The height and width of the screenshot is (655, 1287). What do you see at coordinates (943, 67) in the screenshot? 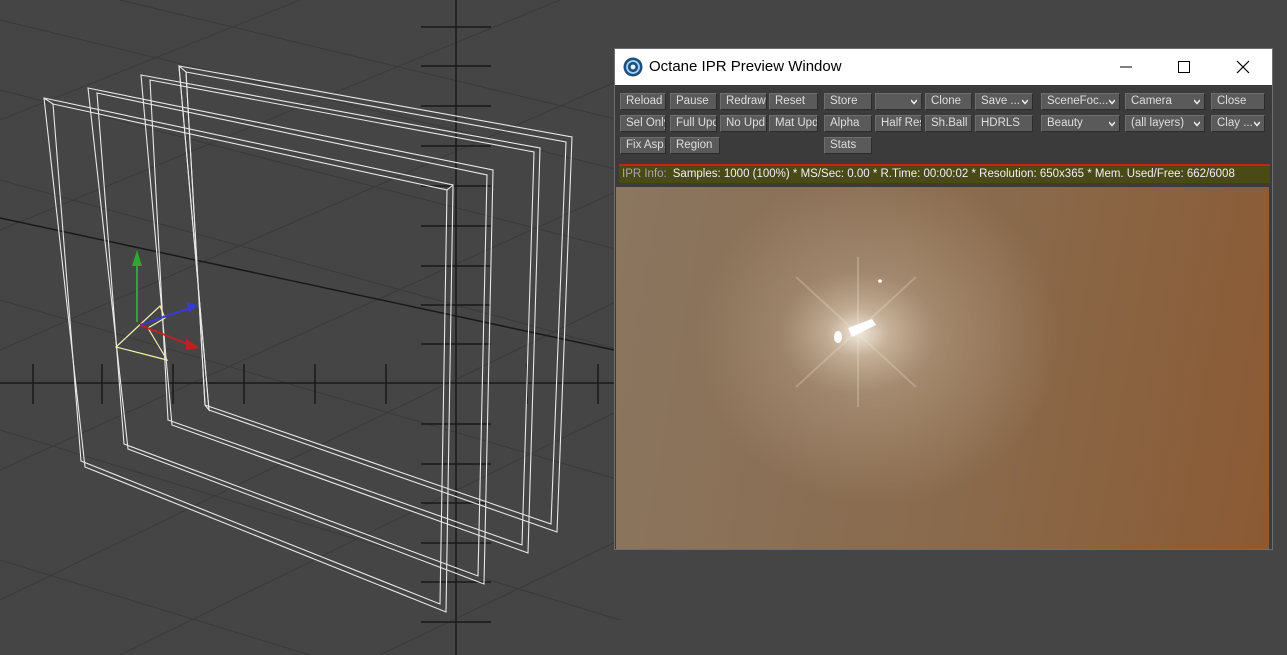
I see `title-bar: Octane IPR Preview Window` at bounding box center [943, 67].